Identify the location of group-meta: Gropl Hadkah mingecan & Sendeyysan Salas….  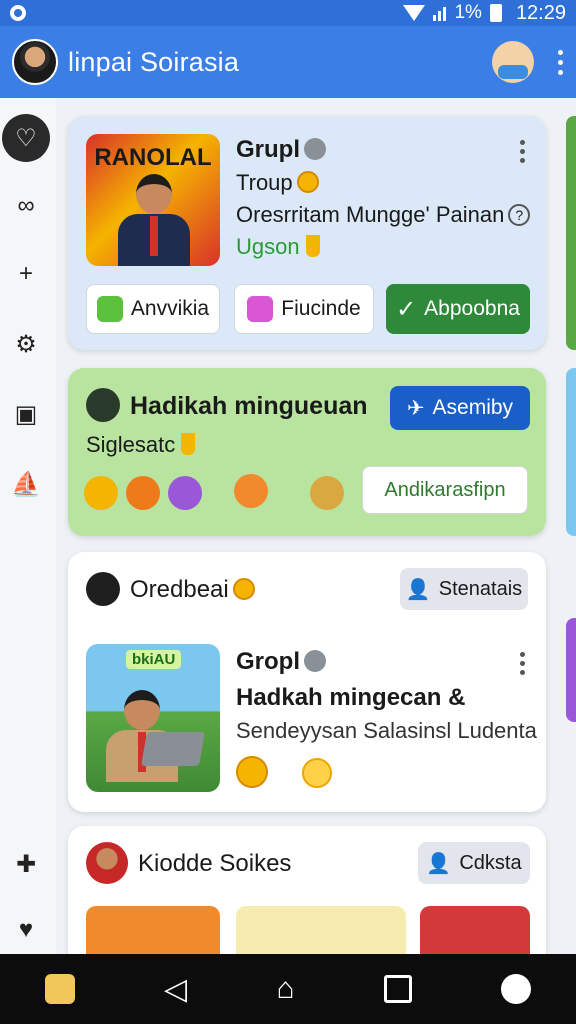
(386, 719).